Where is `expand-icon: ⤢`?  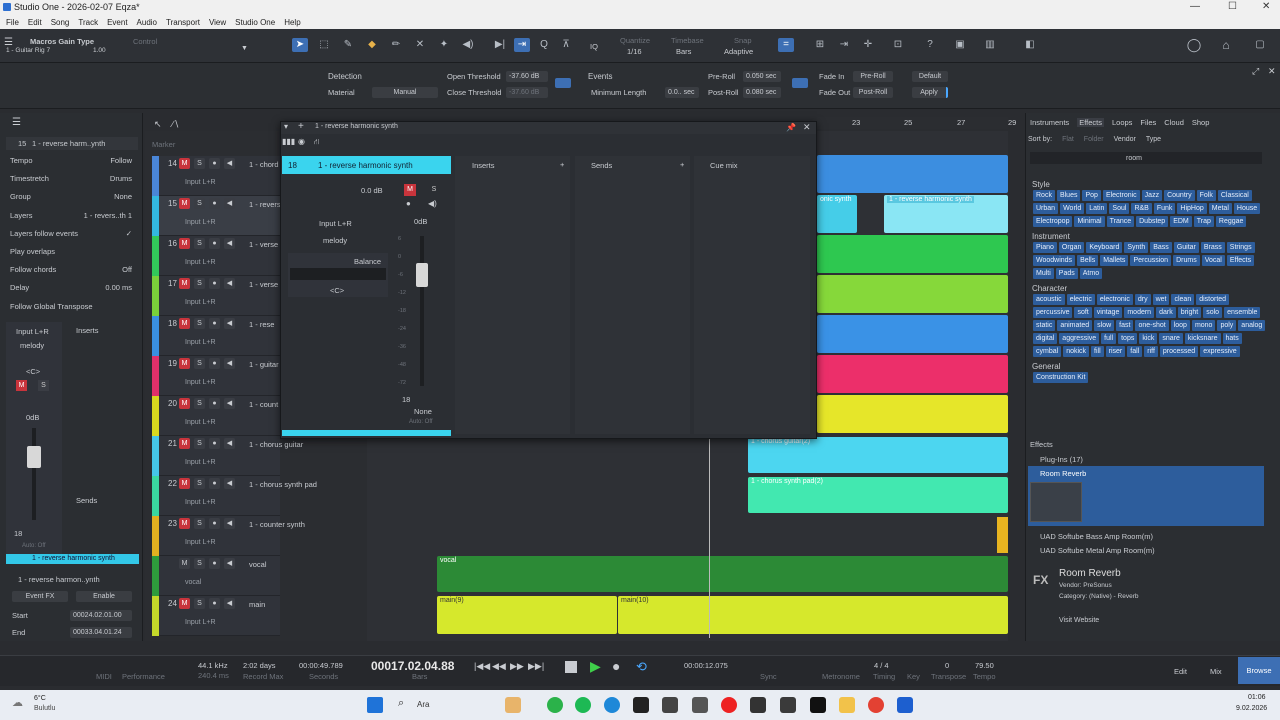
expand-icon: ⤢ is located at coordinates (1255, 71).